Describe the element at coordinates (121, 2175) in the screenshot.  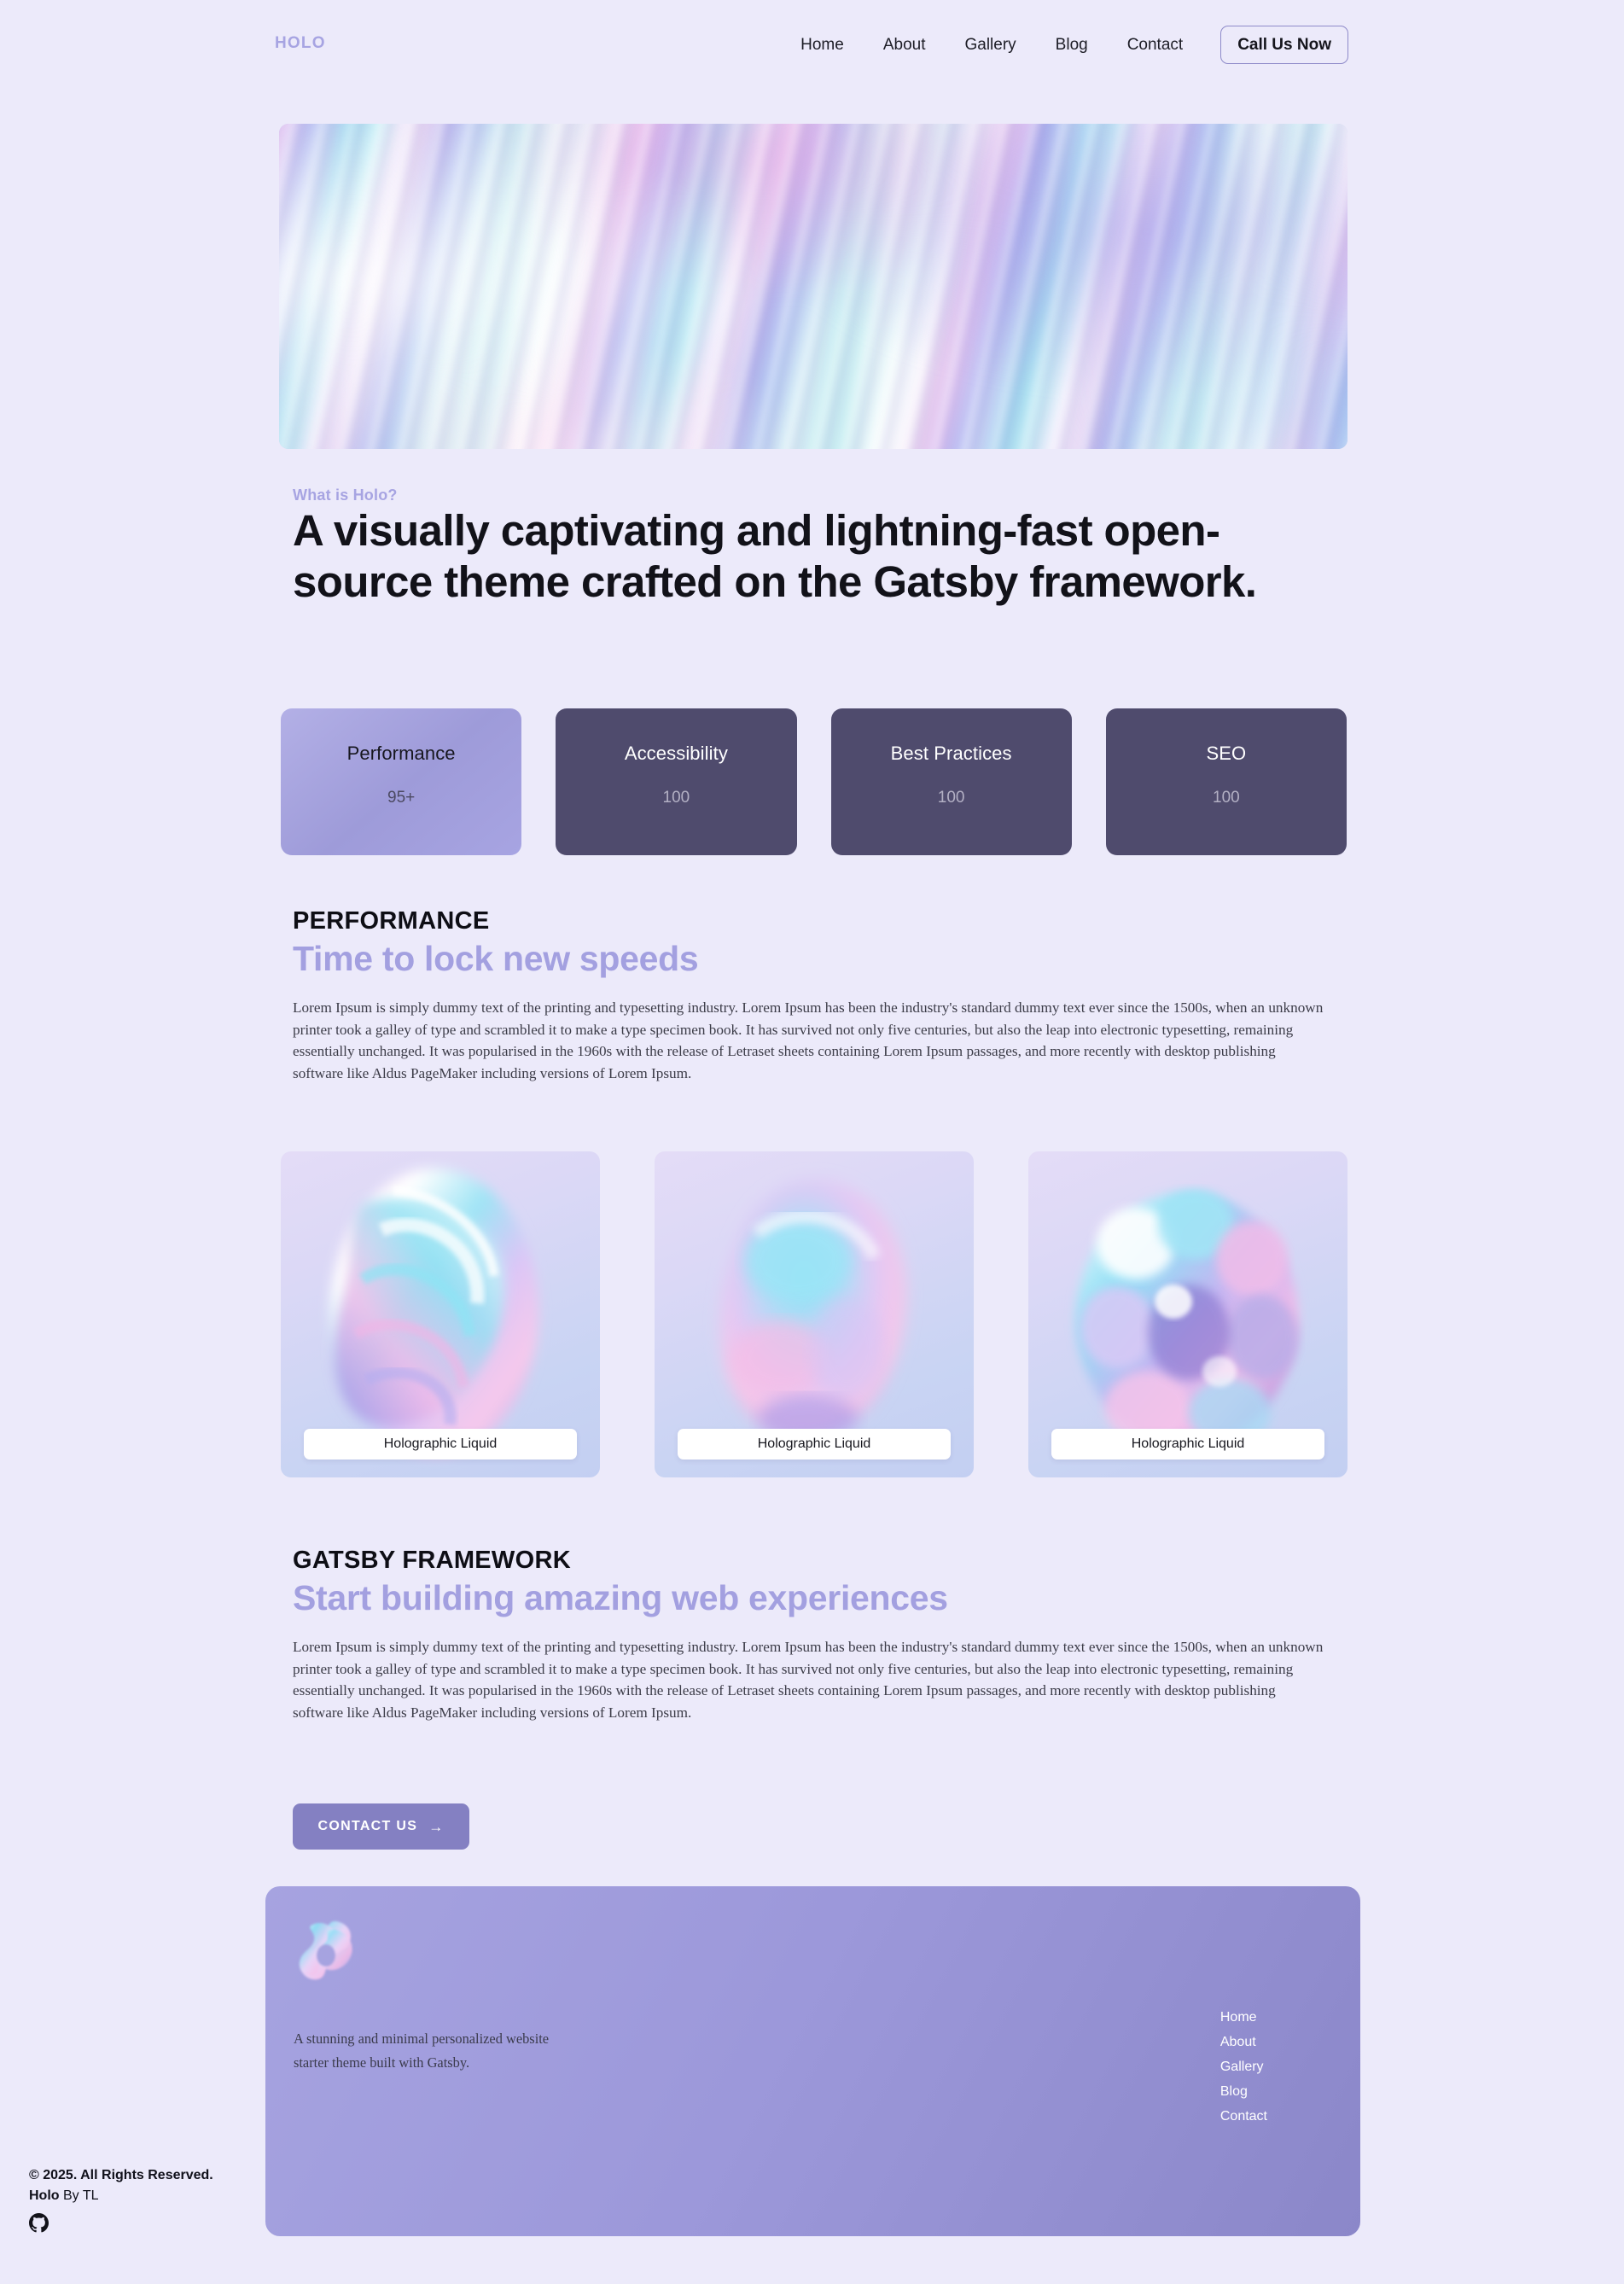
I see `copyright-text: © 2025. All Rights Reserved.` at that location.